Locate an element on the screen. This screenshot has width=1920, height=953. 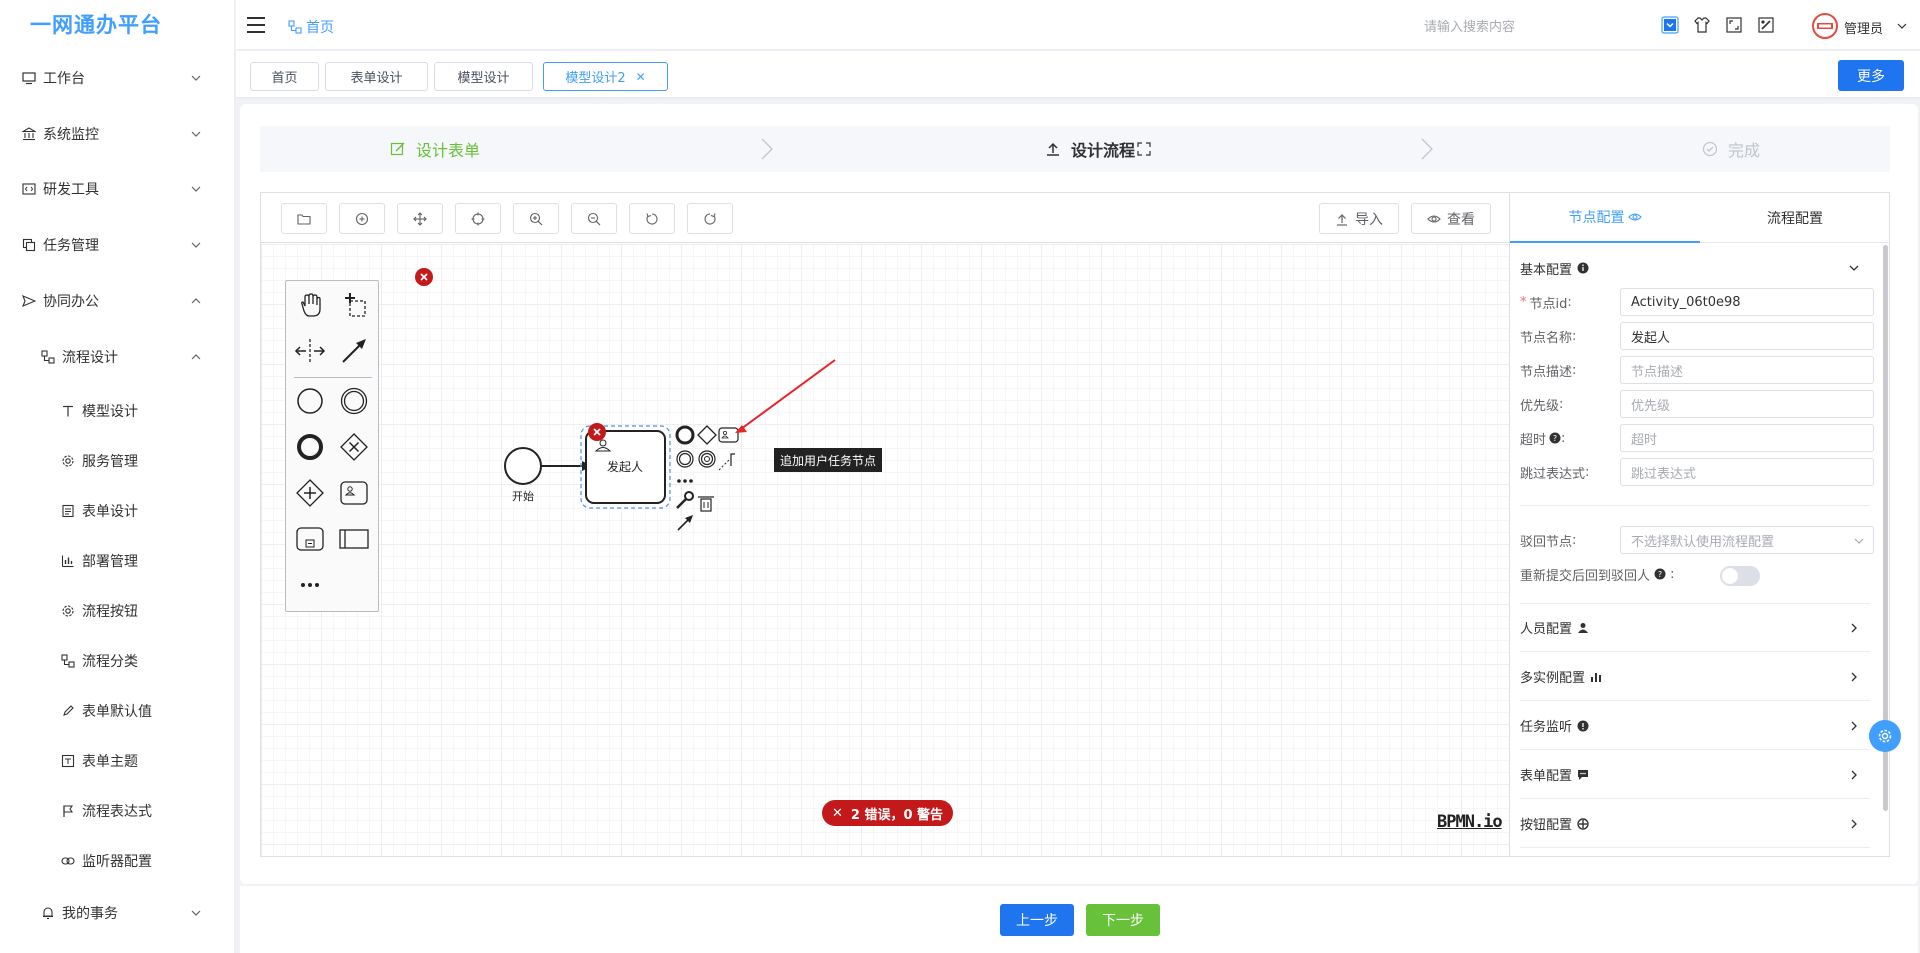
connect-icon is located at coordinates (685, 523).